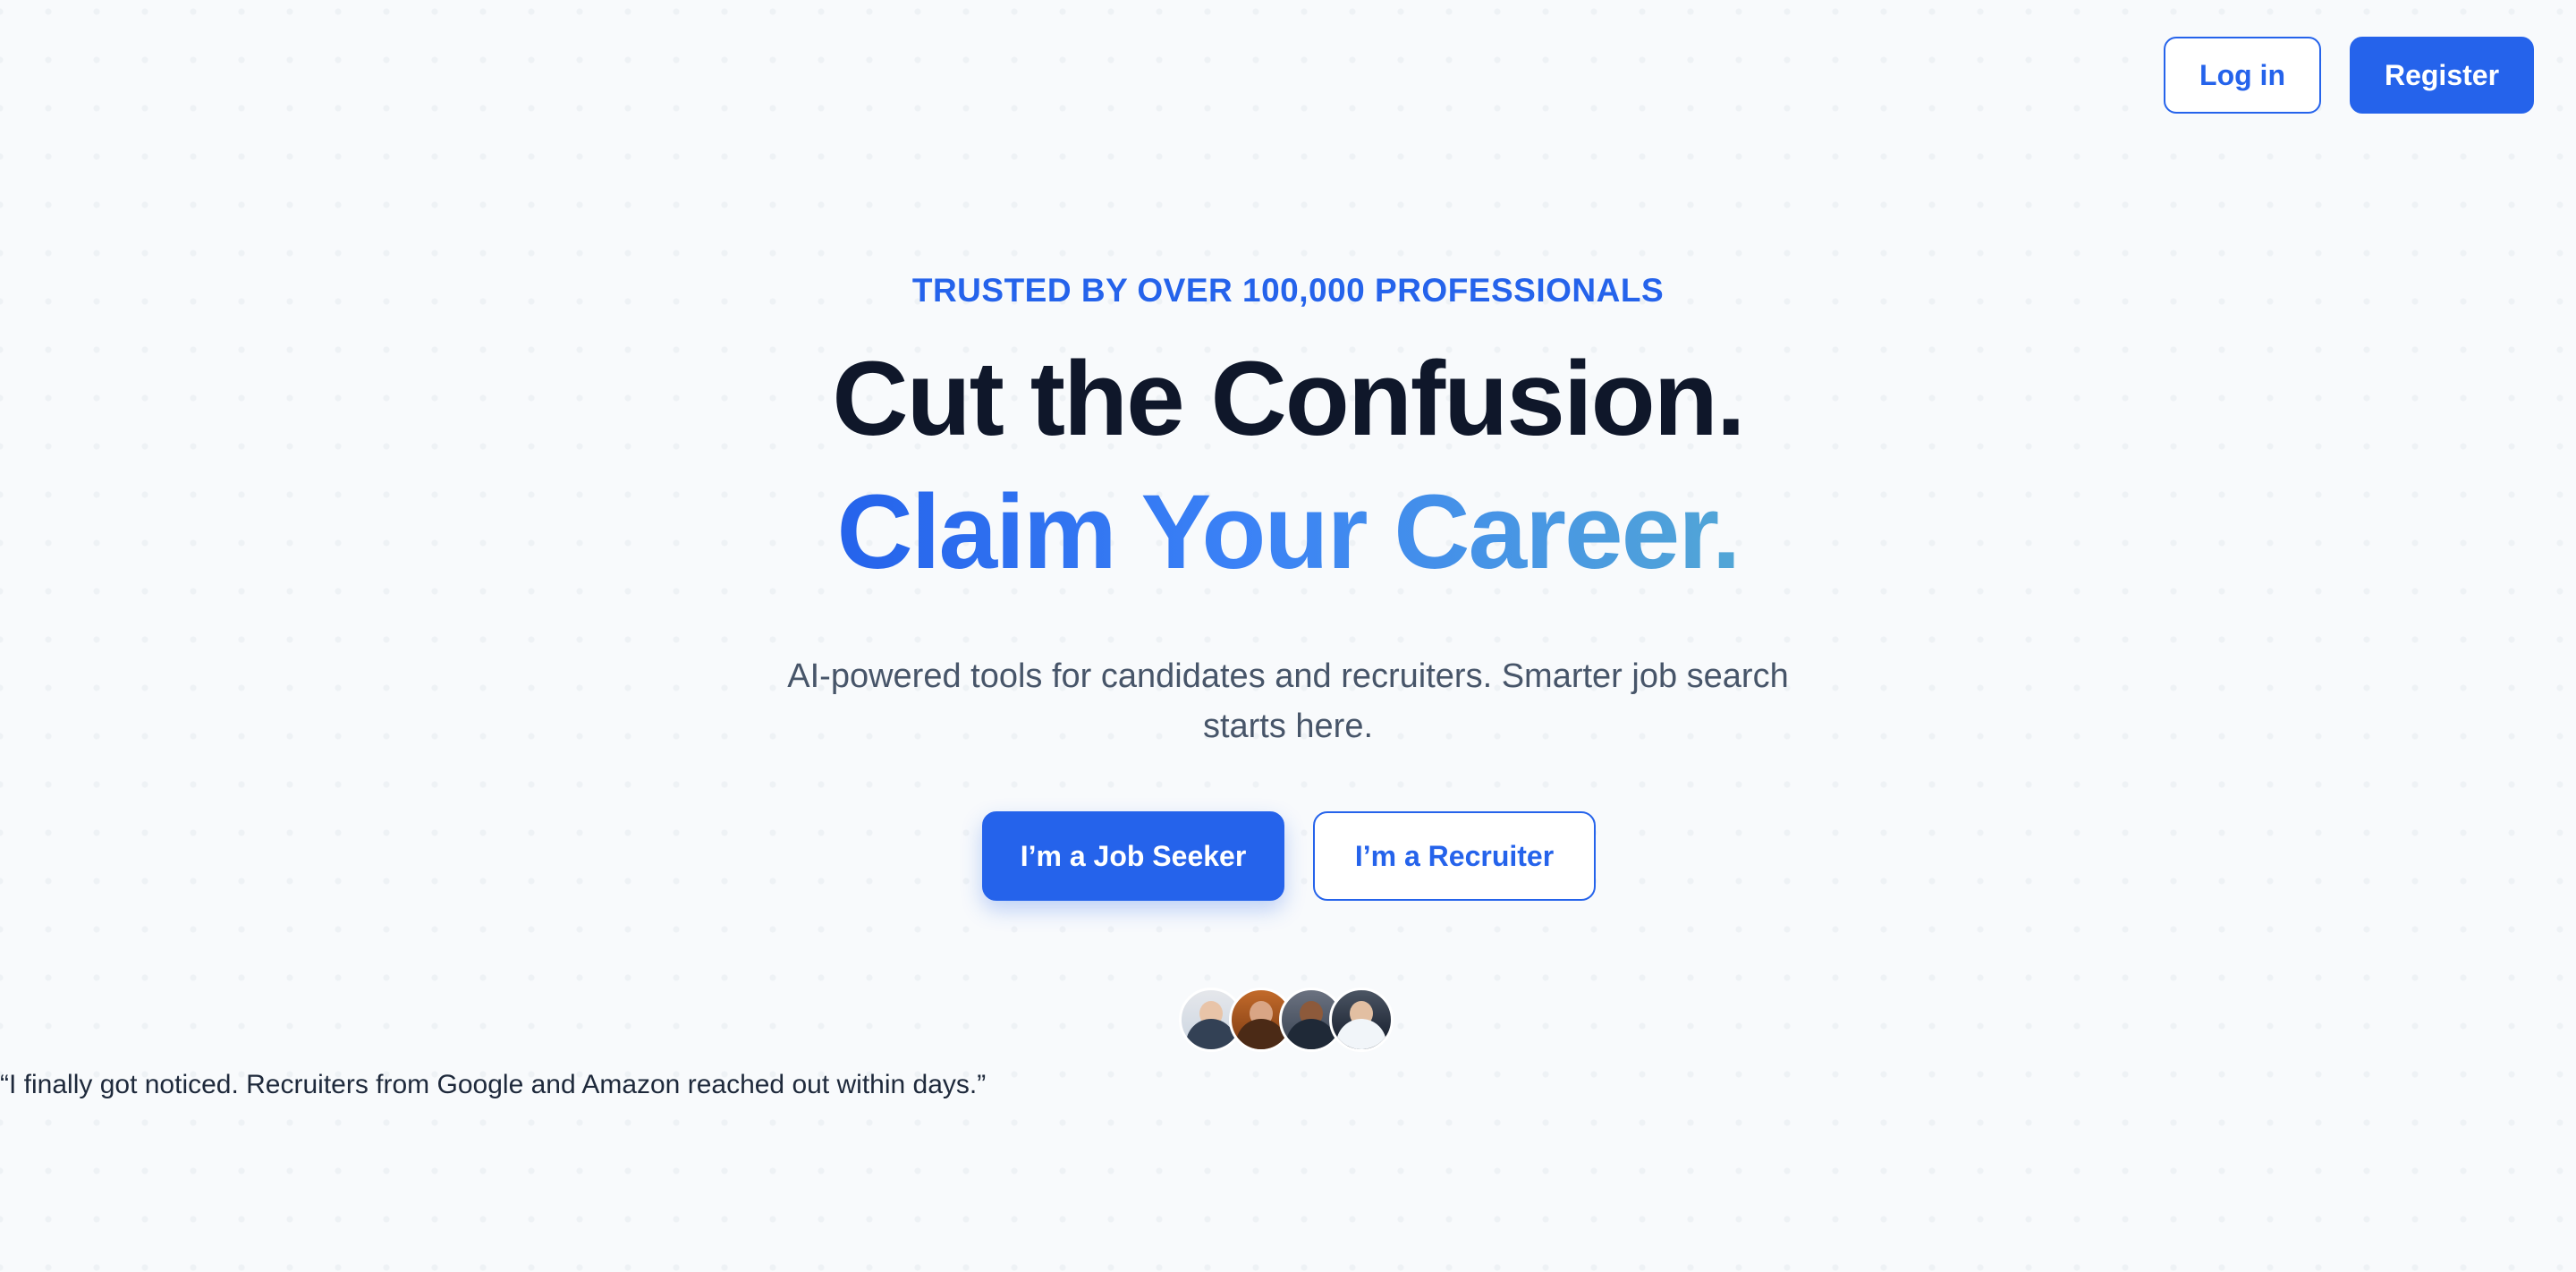 This screenshot has height=1272, width=2576. I want to click on recruiter-button: I’m a Recruiter, so click(1454, 856).